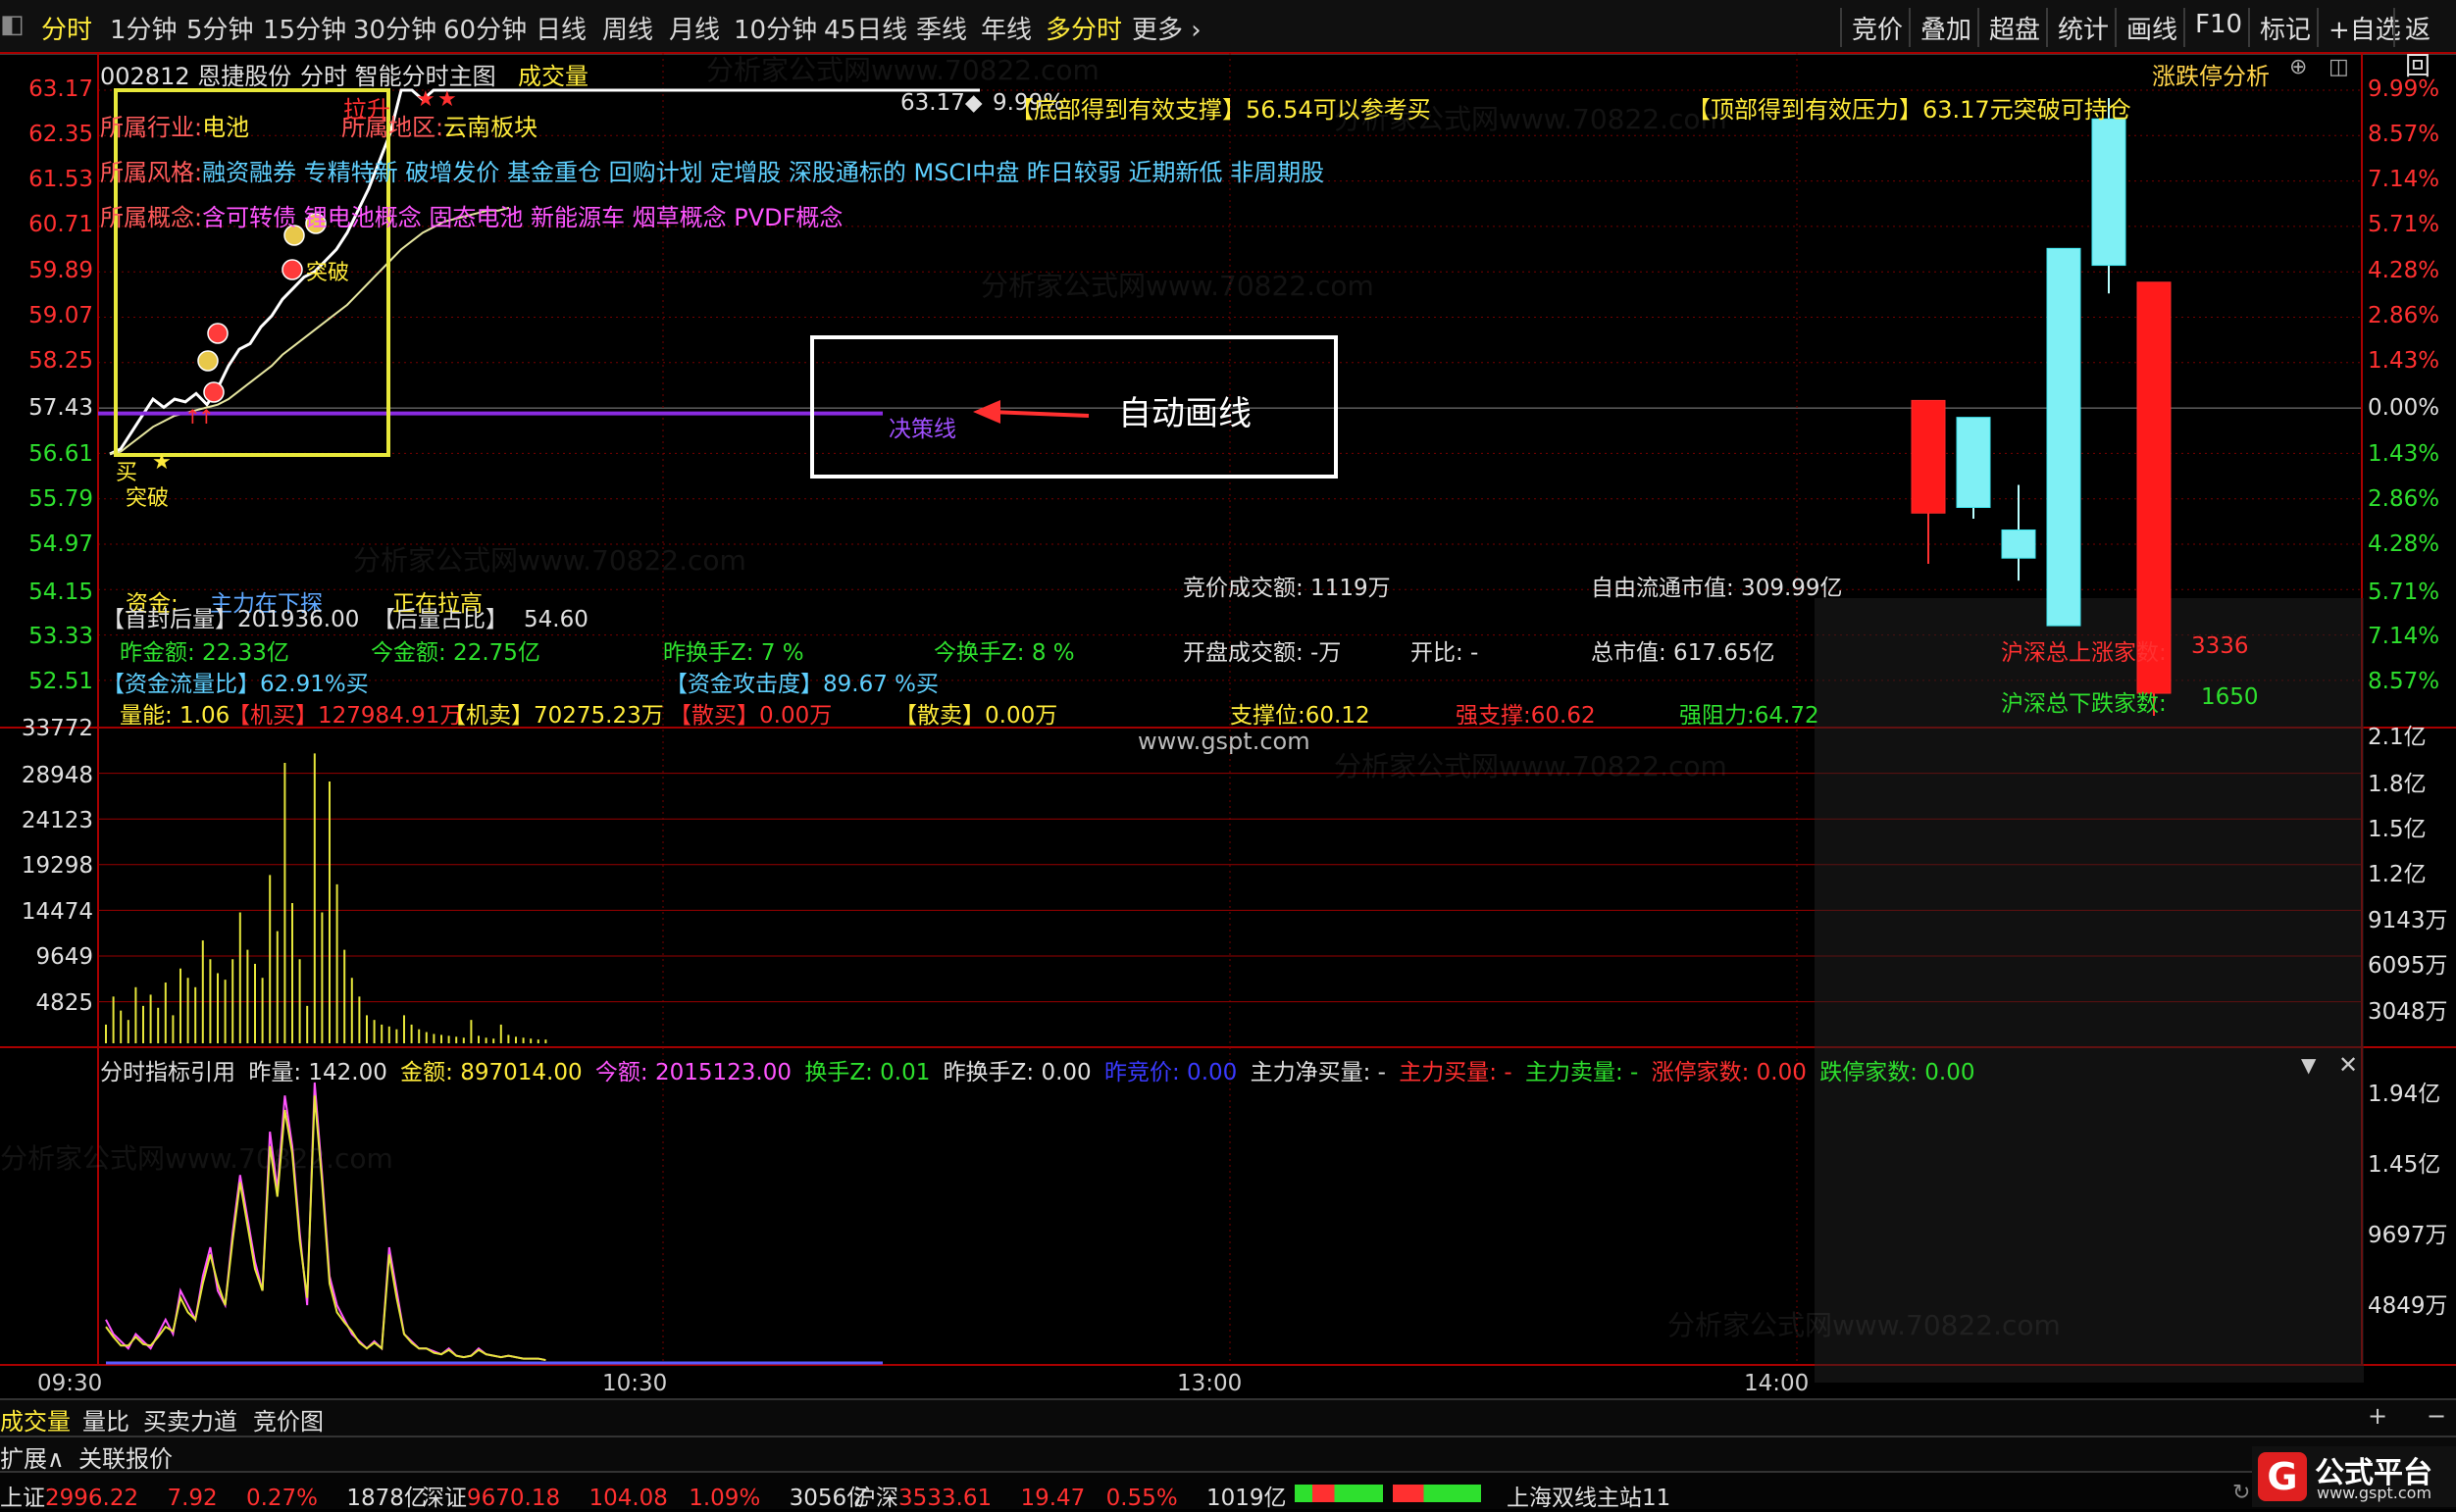  Describe the element at coordinates (328, 273) in the screenshot. I see `tupo-label-1: 突破` at that location.